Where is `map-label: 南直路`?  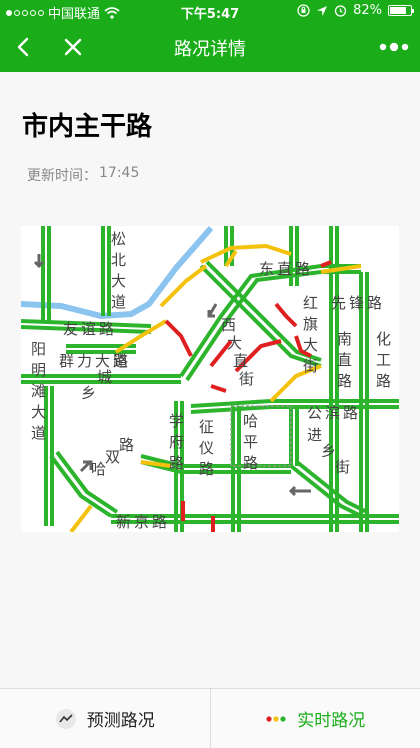
map-label: 南直路 is located at coordinates (344, 360).